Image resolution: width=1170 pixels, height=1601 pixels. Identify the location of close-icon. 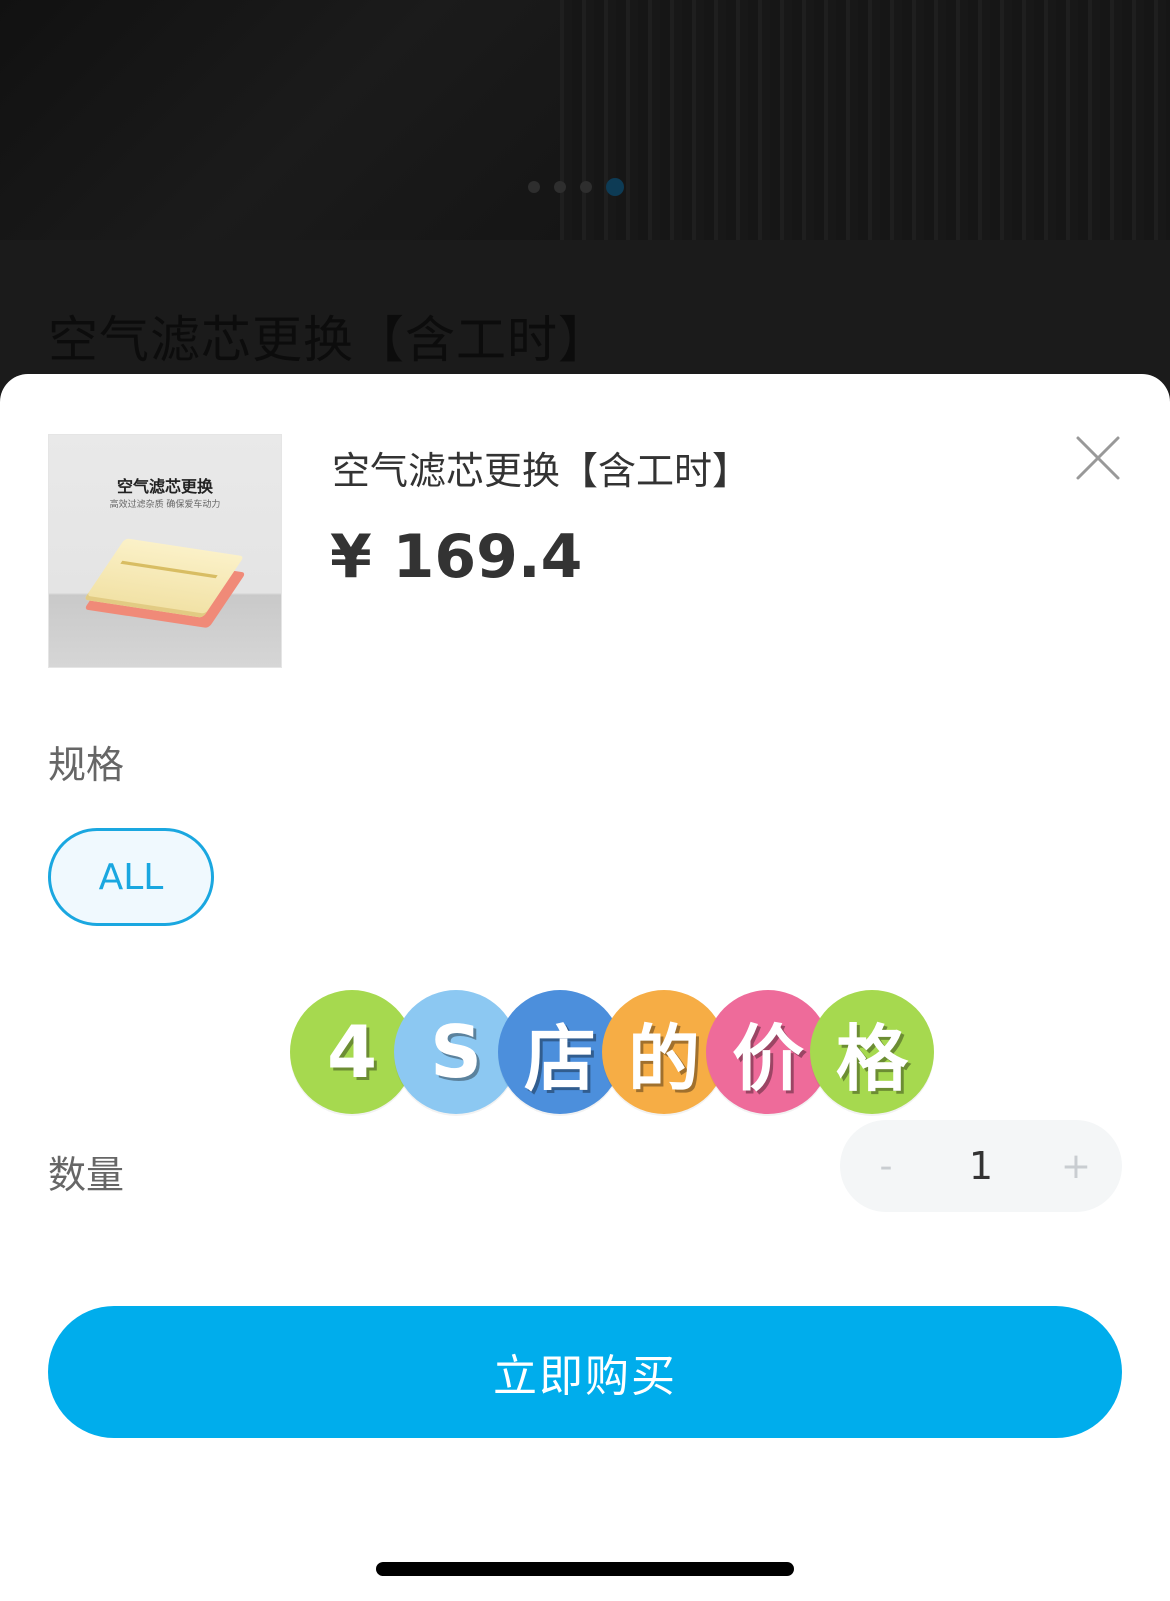
(1098, 458).